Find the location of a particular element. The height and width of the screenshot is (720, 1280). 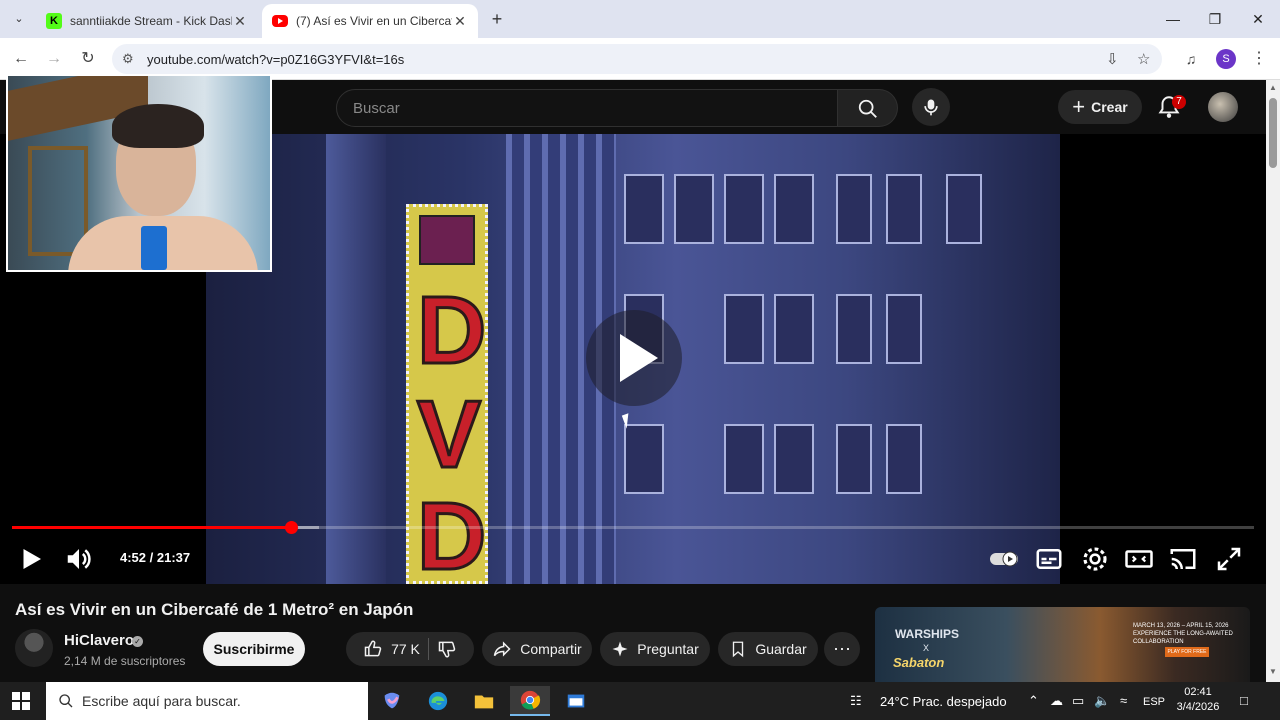

page-scrollbar: ▲ ▼ is located at coordinates (1273, 381).